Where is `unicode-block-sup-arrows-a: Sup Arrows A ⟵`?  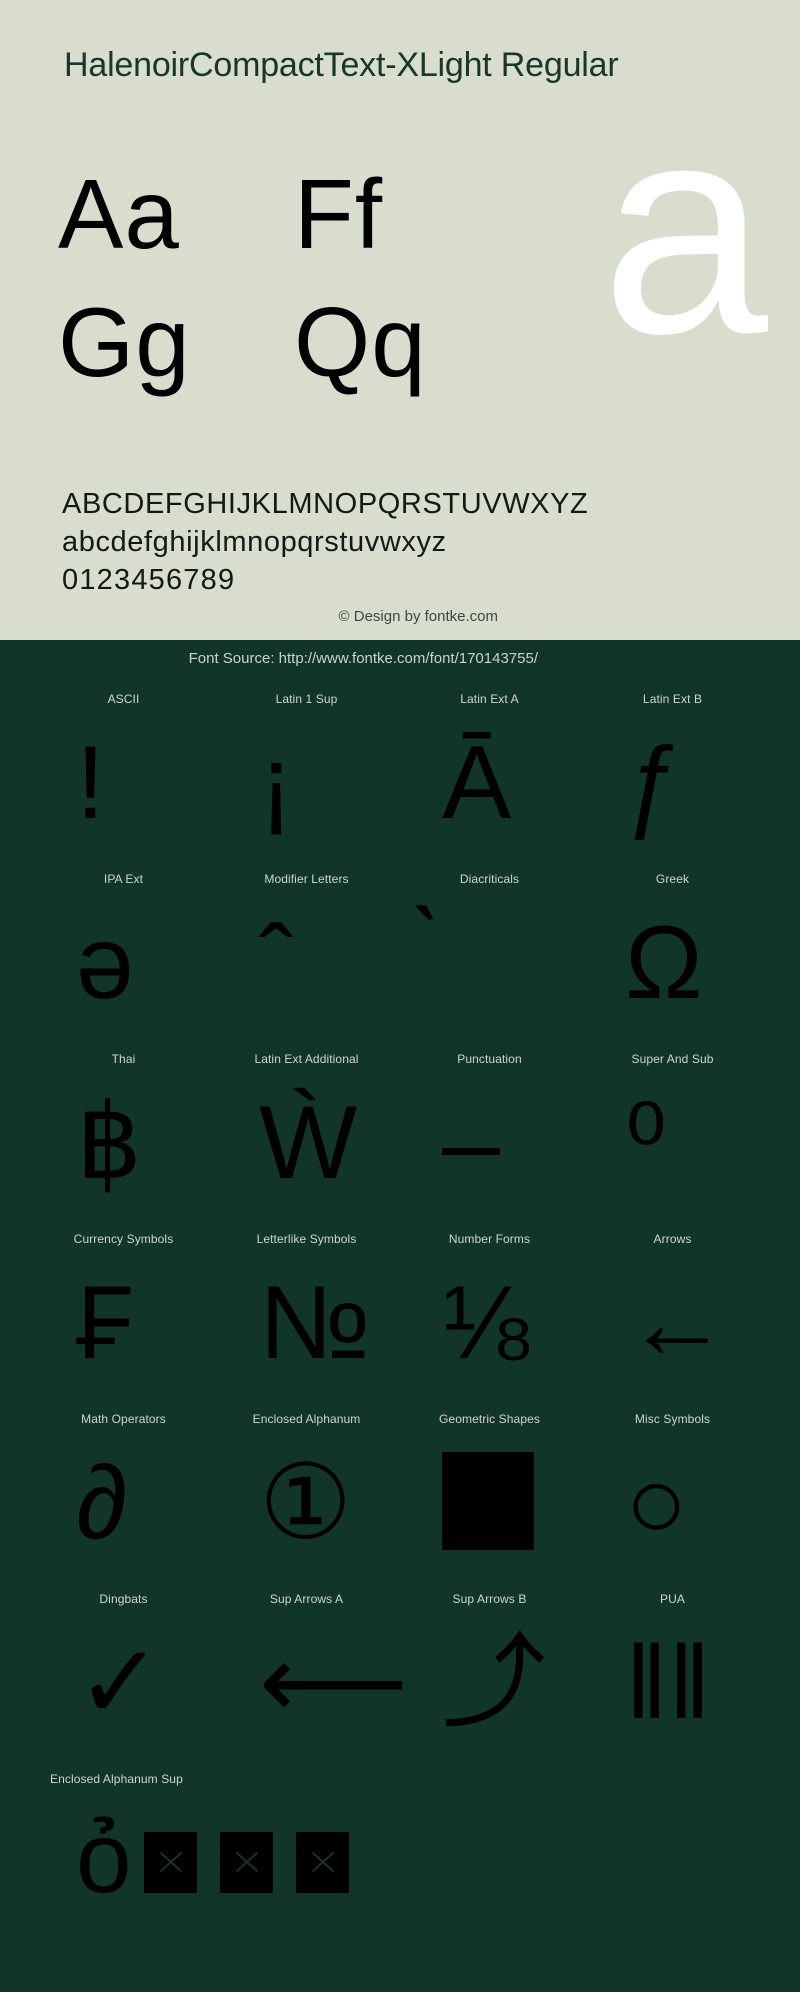 unicode-block-sup-arrows-a: Sup Arrows A ⟵ is located at coordinates (311, 1682).